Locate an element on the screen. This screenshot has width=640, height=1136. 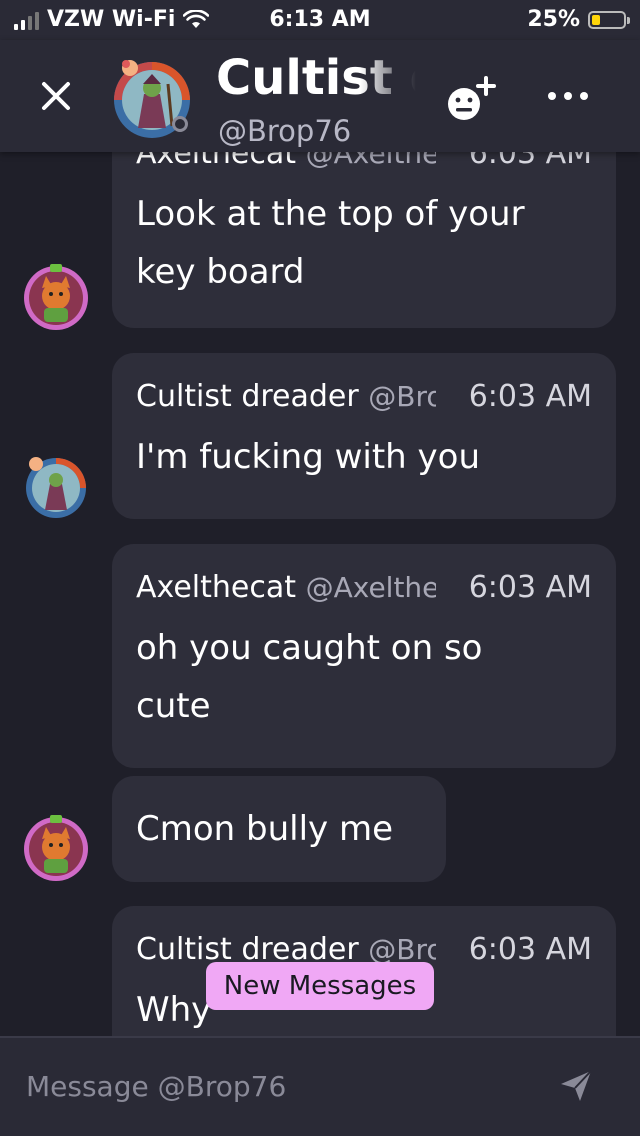
add-friend-icon is located at coordinates (471, 99).